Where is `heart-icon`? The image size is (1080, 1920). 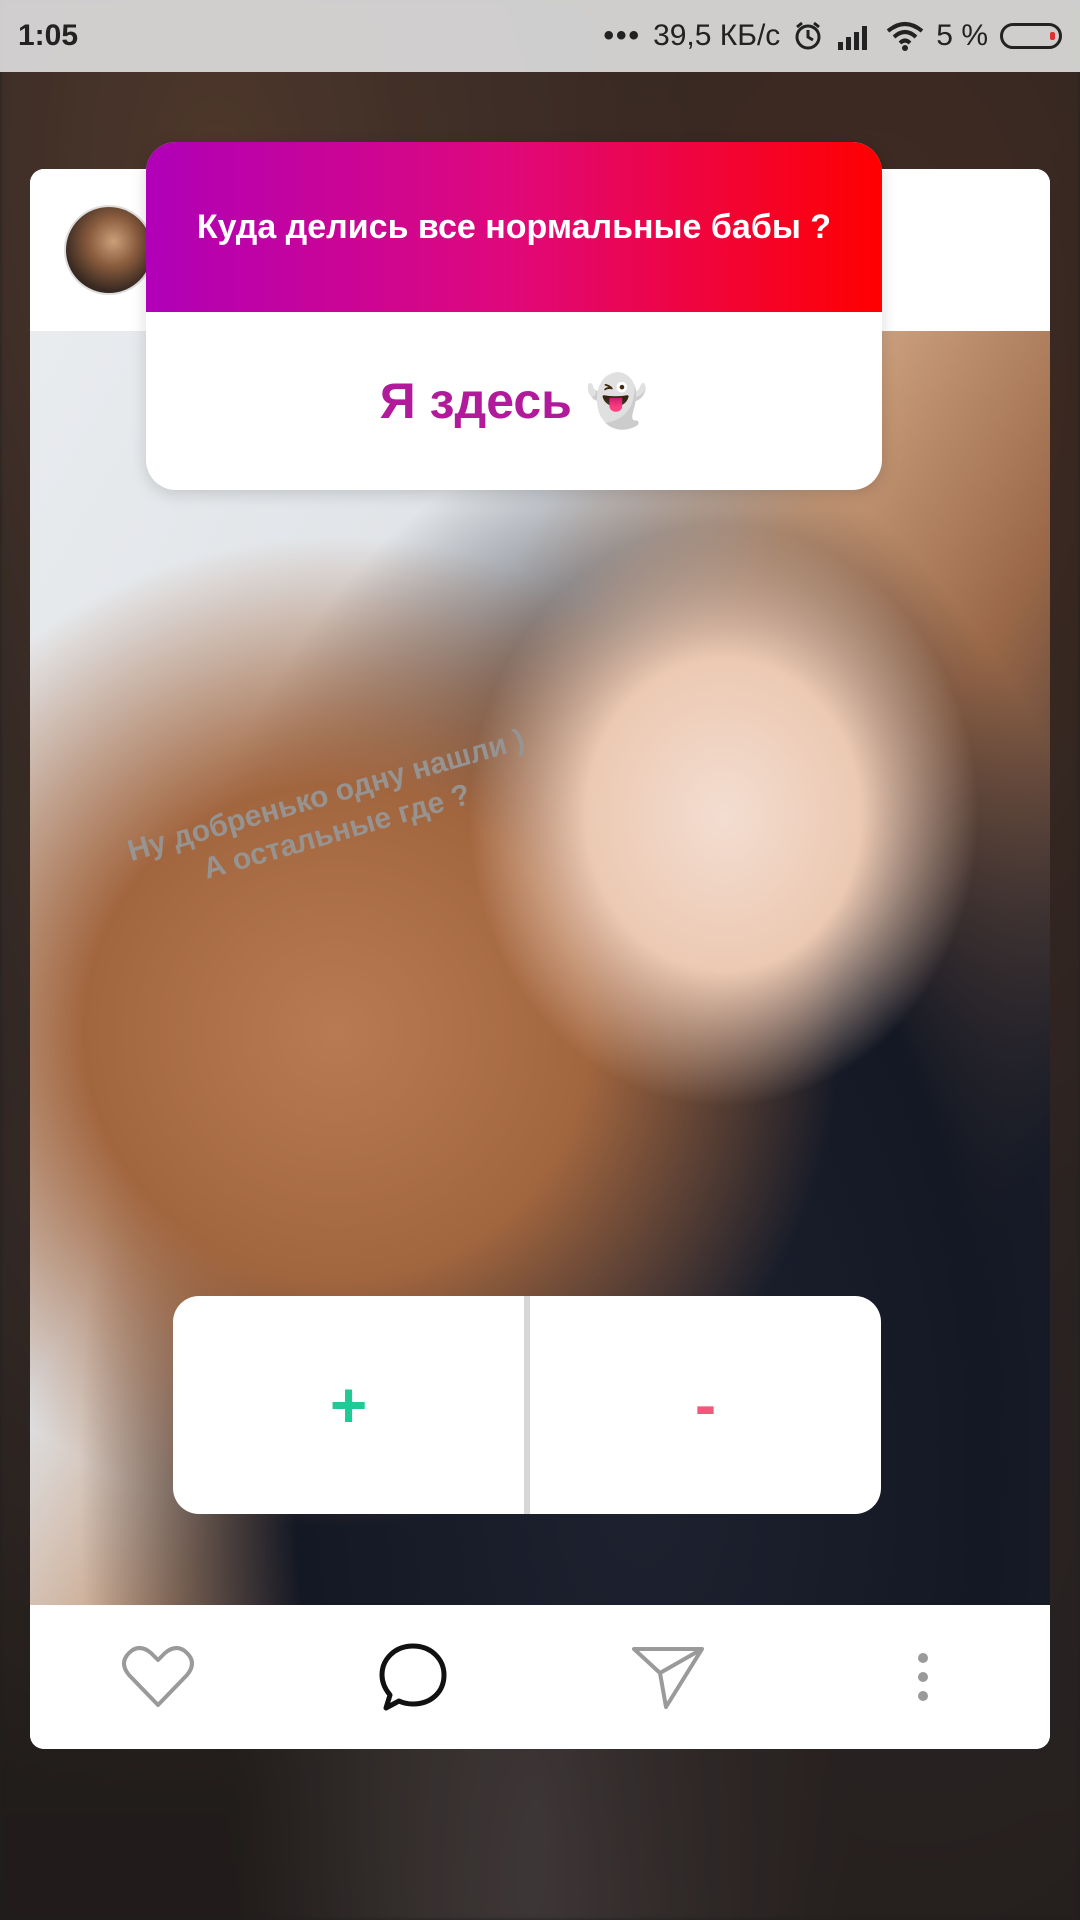
heart-icon is located at coordinates (158, 1677).